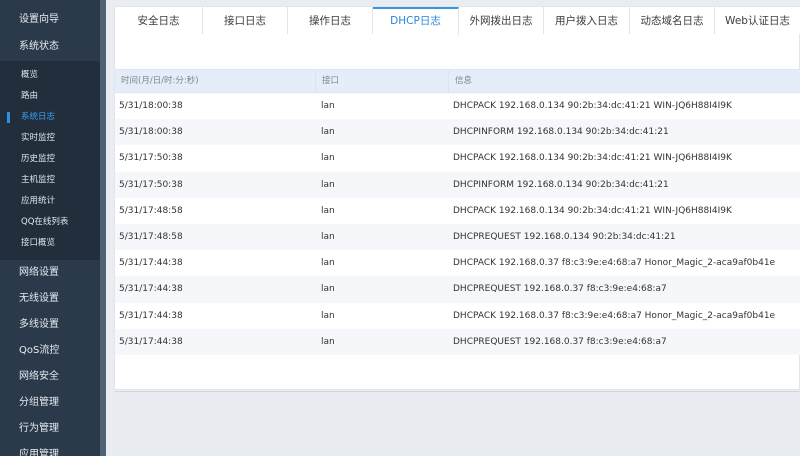 The width and height of the screenshot is (800, 456). Describe the element at coordinates (672, 20) in the screenshot. I see `tab-ddns-log: 动态域名日志` at that location.